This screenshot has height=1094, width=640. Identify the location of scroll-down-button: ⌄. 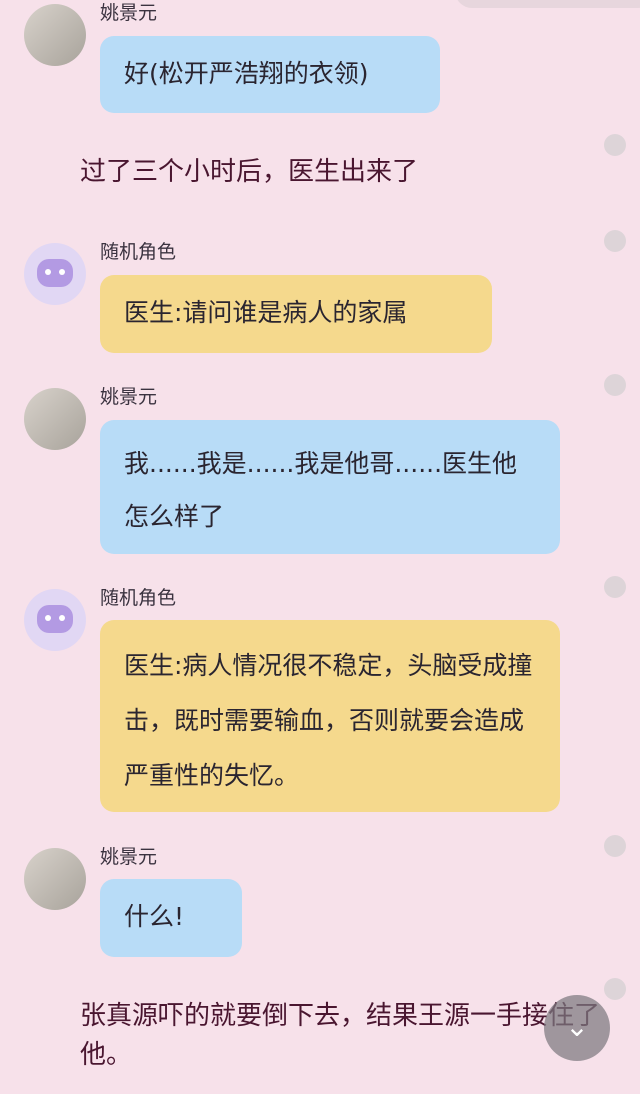
(577, 1028).